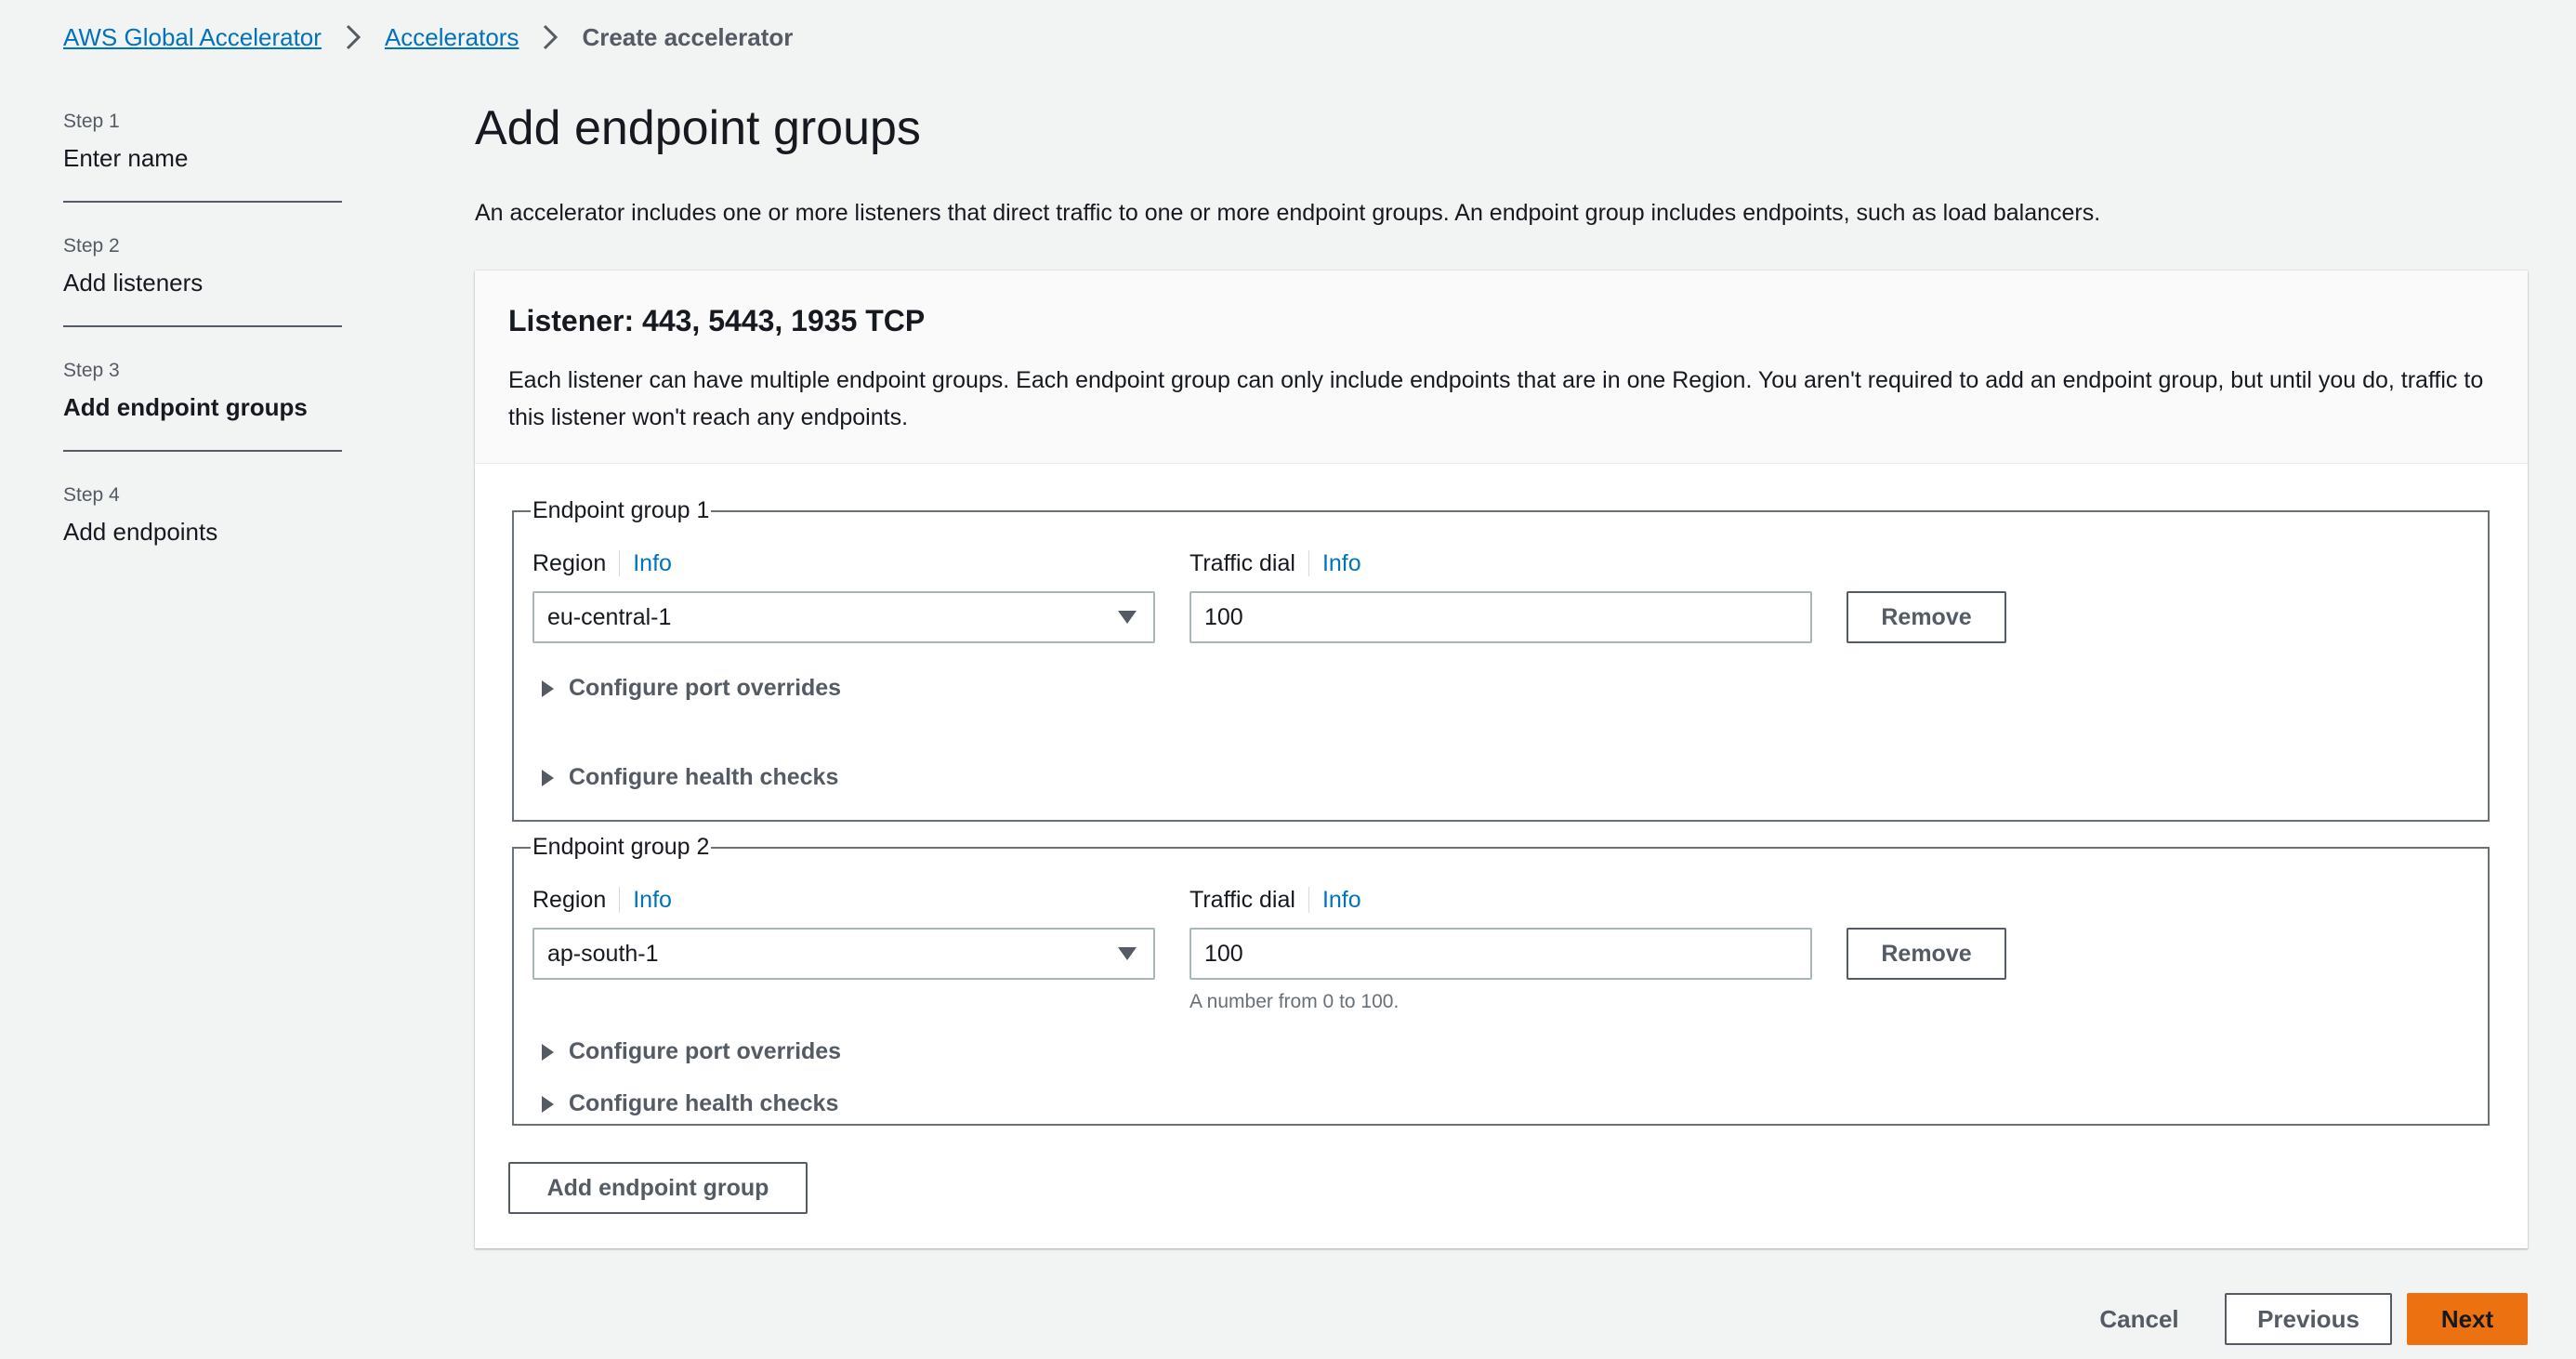  What do you see at coordinates (843, 617) in the screenshot?
I see `region-select: eu-central-1` at bounding box center [843, 617].